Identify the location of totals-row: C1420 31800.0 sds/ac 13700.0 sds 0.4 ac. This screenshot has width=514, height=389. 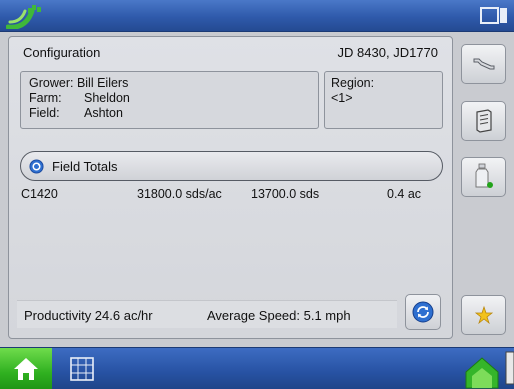
(231, 195).